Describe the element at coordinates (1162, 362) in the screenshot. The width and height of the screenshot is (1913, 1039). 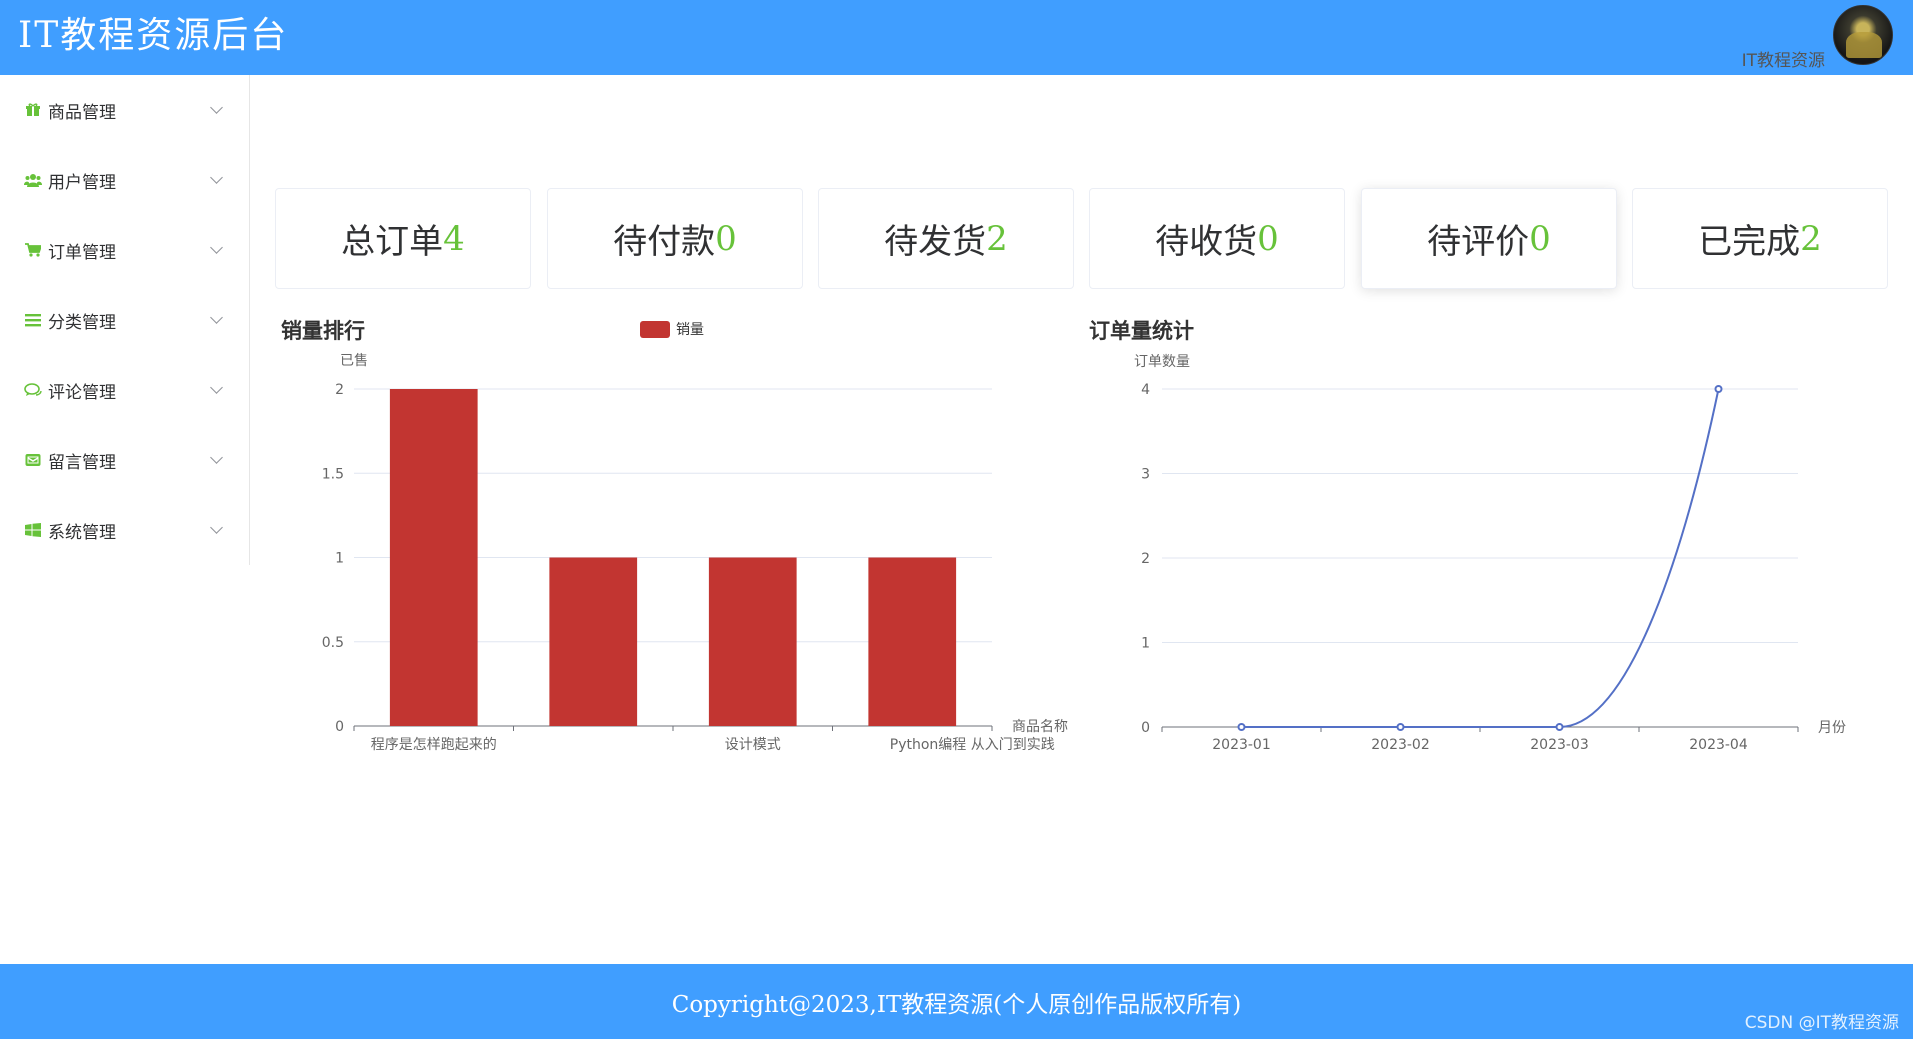
I see `y-axis-name: 订单数量` at that location.